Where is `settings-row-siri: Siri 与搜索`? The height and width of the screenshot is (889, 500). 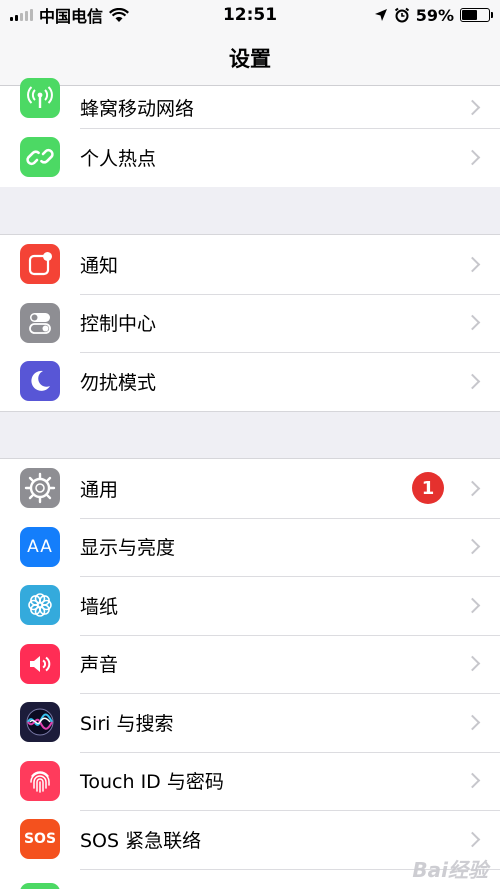
settings-row-siri: Siri 与搜索 is located at coordinates (250, 722).